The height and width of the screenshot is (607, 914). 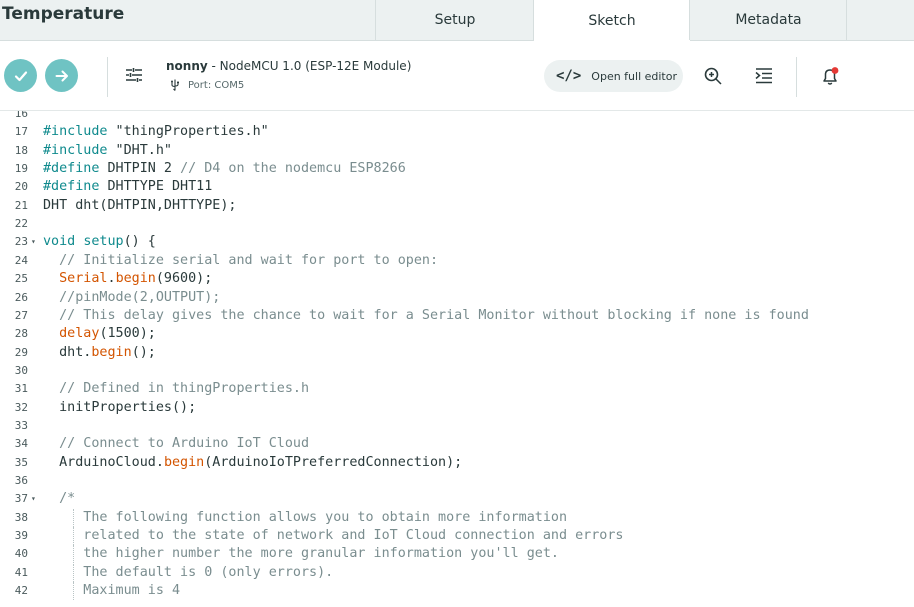 What do you see at coordinates (457, 206) in the screenshot?
I see `code-line: 21 DHT dht(DHTPIN,DHTTYPE);` at bounding box center [457, 206].